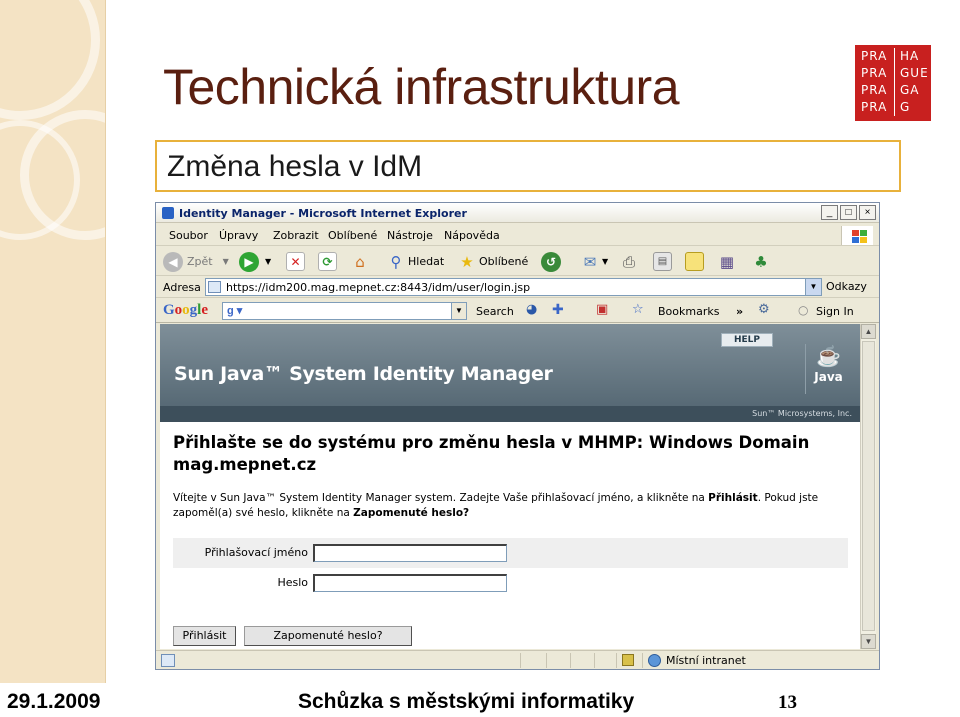  Describe the element at coordinates (747, 340) in the screenshot. I see `help-button: HELP` at that location.